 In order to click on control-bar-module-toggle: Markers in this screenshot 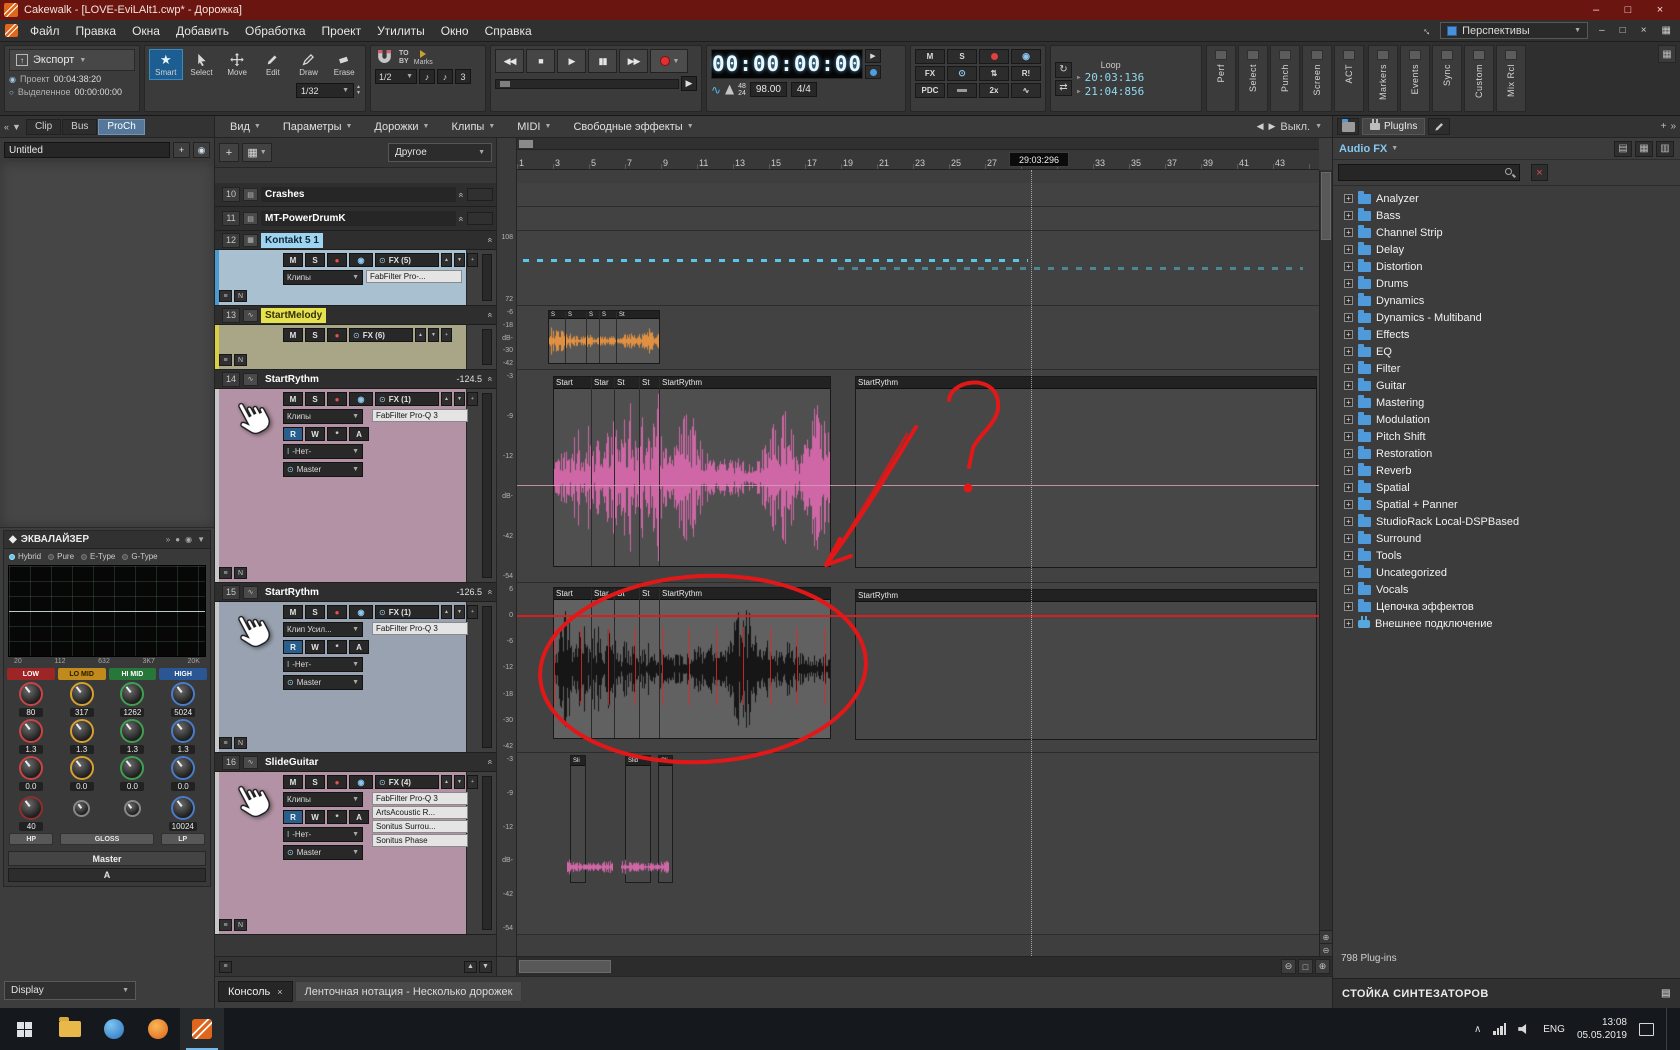, I will do `click(1383, 78)`.